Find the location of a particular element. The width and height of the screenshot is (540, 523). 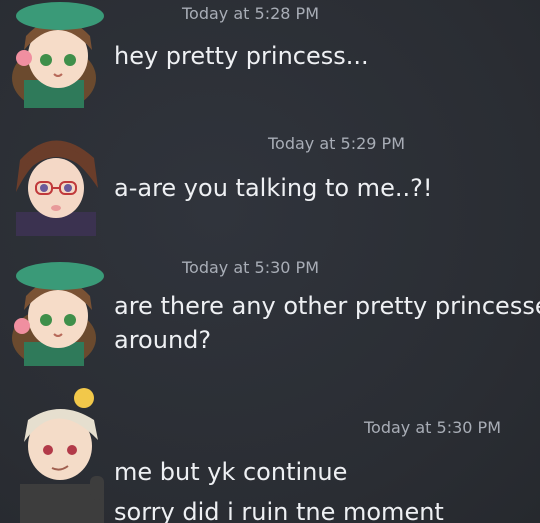

message-text: a-are you talking to me..?! is located at coordinates (273, 188).